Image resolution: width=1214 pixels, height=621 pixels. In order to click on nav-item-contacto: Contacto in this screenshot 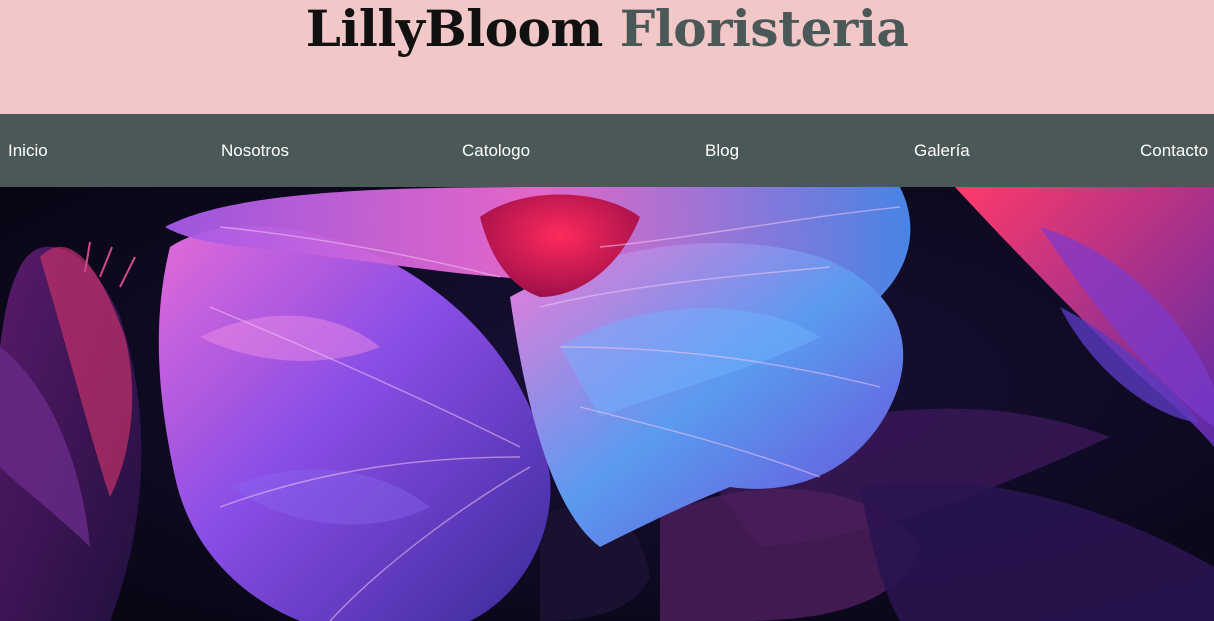, I will do `click(1174, 150)`.